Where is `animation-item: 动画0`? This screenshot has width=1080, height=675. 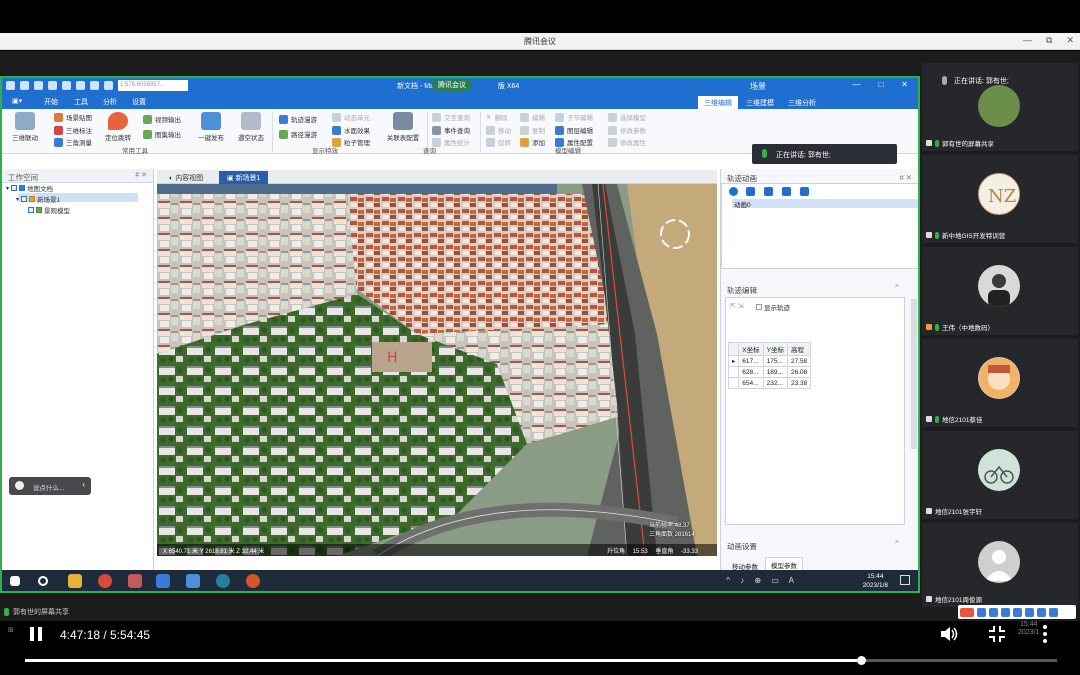
animation-item: 动画0 is located at coordinates (825, 204).